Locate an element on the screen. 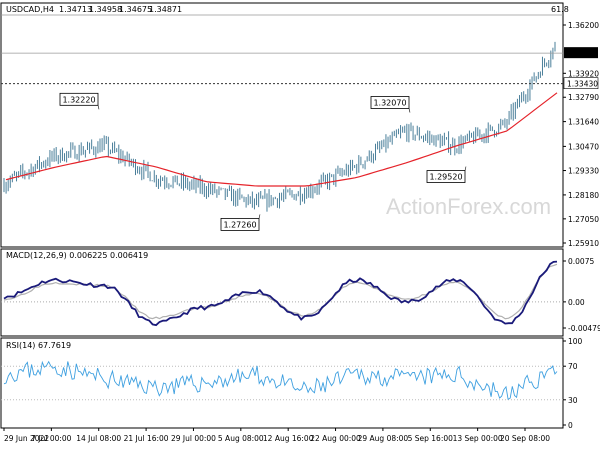 This screenshot has height=450, width=600. ohlc-open: 1.34713 is located at coordinates (75, 9).